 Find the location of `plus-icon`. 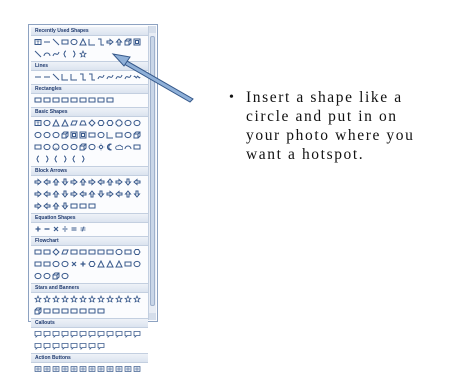

plus-icon is located at coordinates (38, 229).